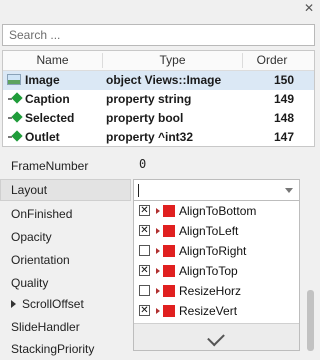 This screenshot has height=360, width=320. I want to click on table-row: Caption property string 149, so click(158, 99).